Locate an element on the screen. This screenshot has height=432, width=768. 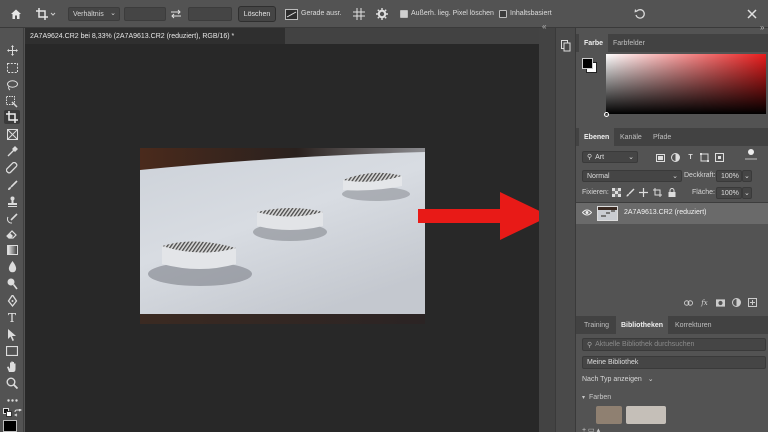
filter-by-type-dropdown: Nach Typ anzeigen ⌄ is located at coordinates (618, 379).